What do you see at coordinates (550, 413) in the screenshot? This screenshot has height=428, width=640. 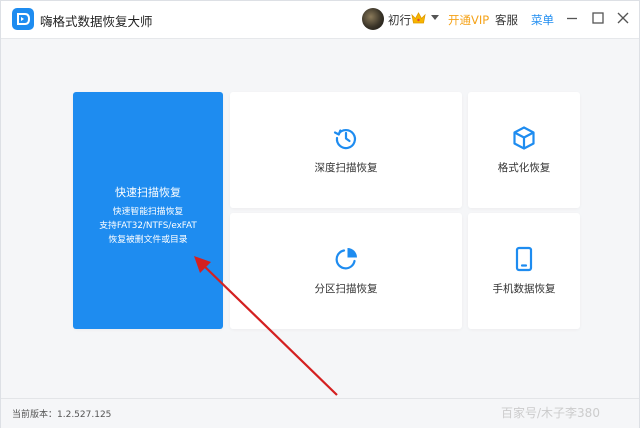 I see `watermark-text: 百家号/木子李380` at bounding box center [550, 413].